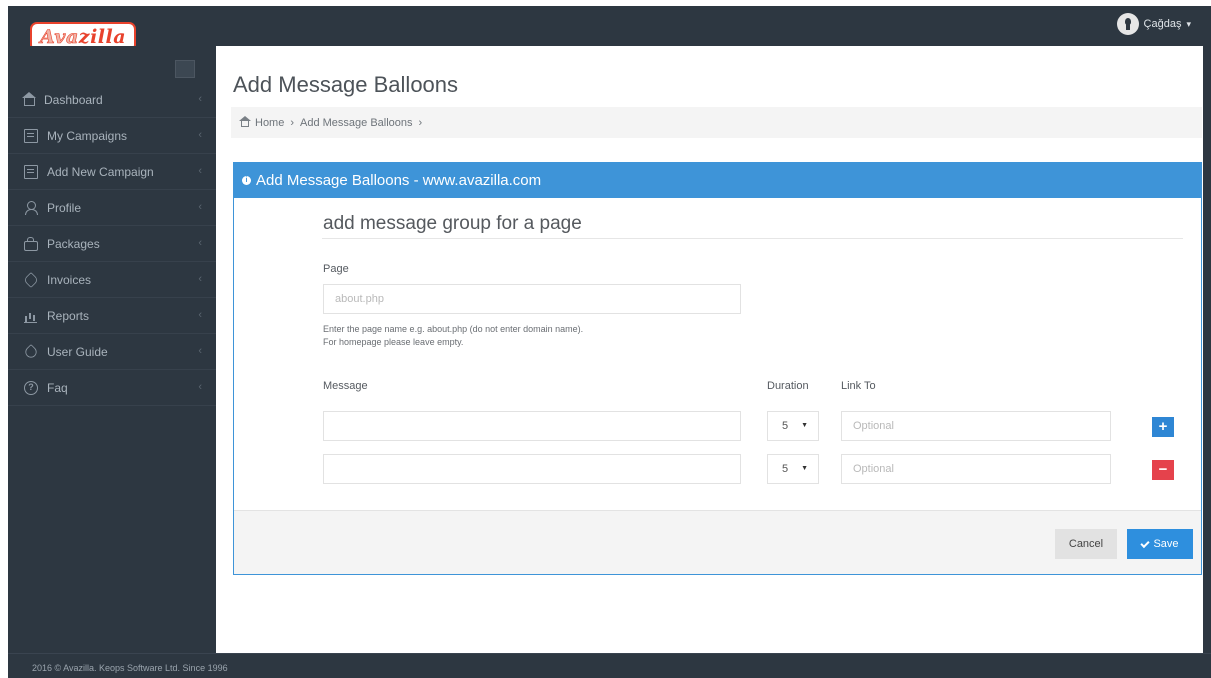 This screenshot has height=678, width=1211. Describe the element at coordinates (399, 180) in the screenshot. I see `panel-title: Add Message Balloons - www.avazilla.com` at that location.